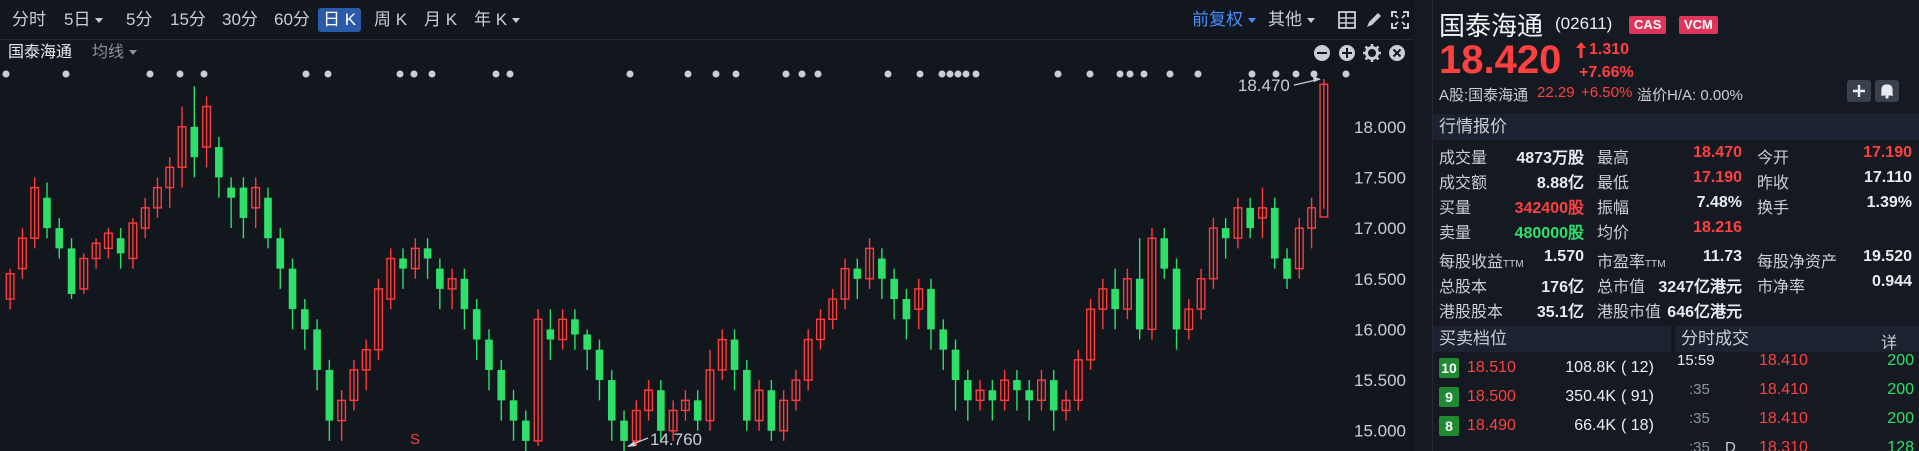 This screenshot has height=451, width=1919. What do you see at coordinates (1347, 53) in the screenshot?
I see `zoom-in-icon` at bounding box center [1347, 53].